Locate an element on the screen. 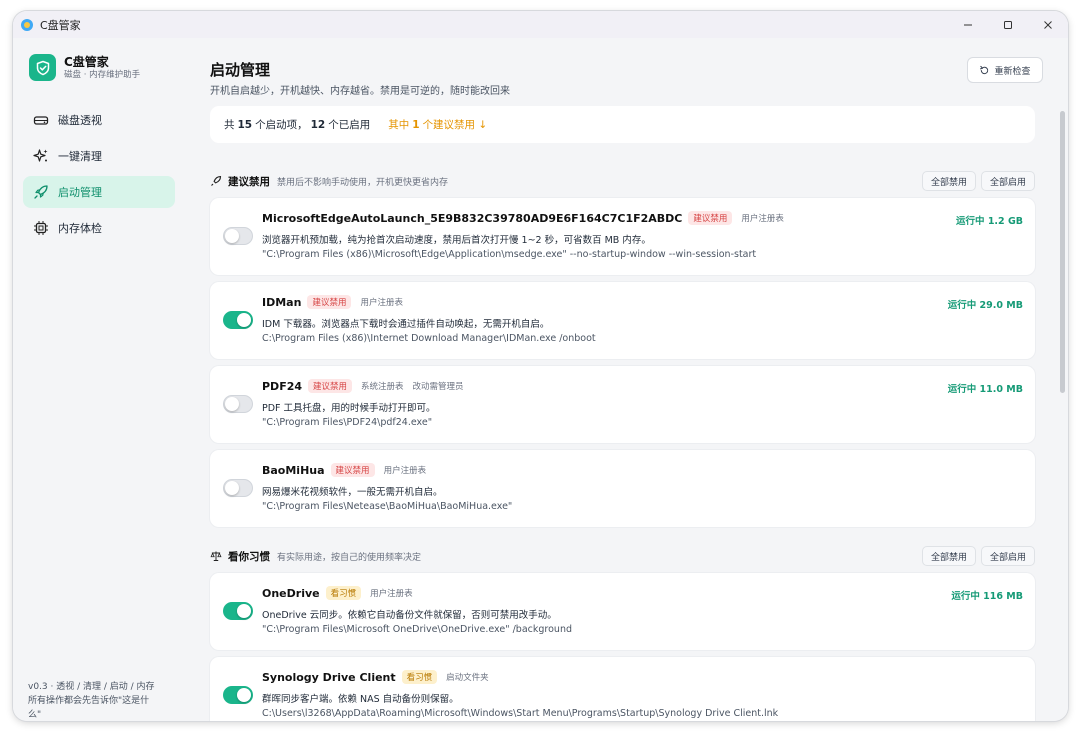  startup-item-name: BaoMiHua is located at coordinates (293, 470).